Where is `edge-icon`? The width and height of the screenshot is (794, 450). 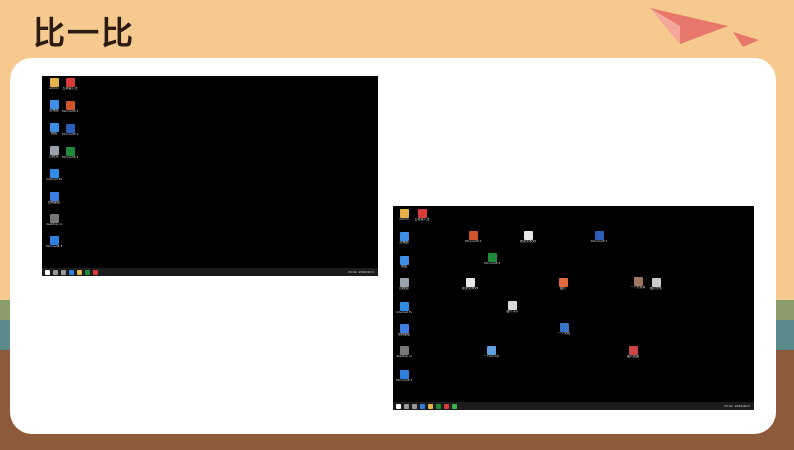
edge-icon is located at coordinates (54, 240).